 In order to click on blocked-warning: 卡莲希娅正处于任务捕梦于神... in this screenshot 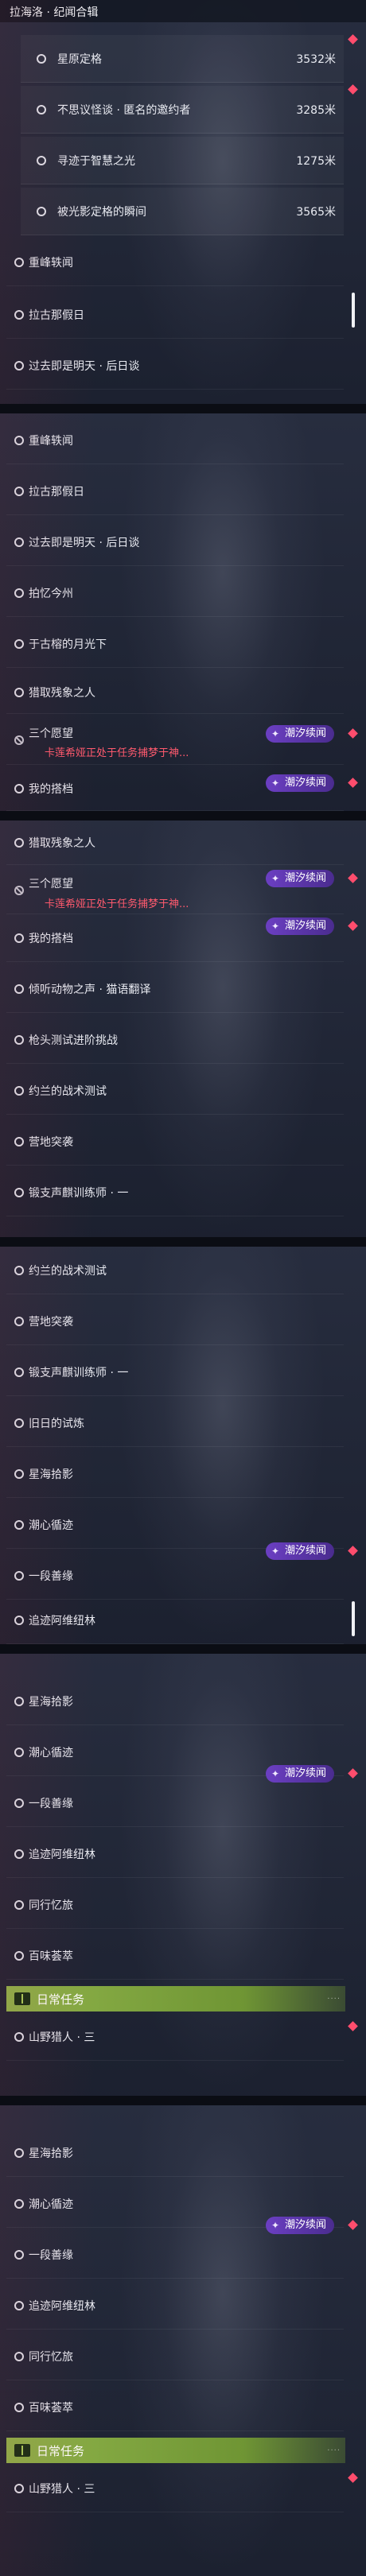, I will do `click(117, 904)`.